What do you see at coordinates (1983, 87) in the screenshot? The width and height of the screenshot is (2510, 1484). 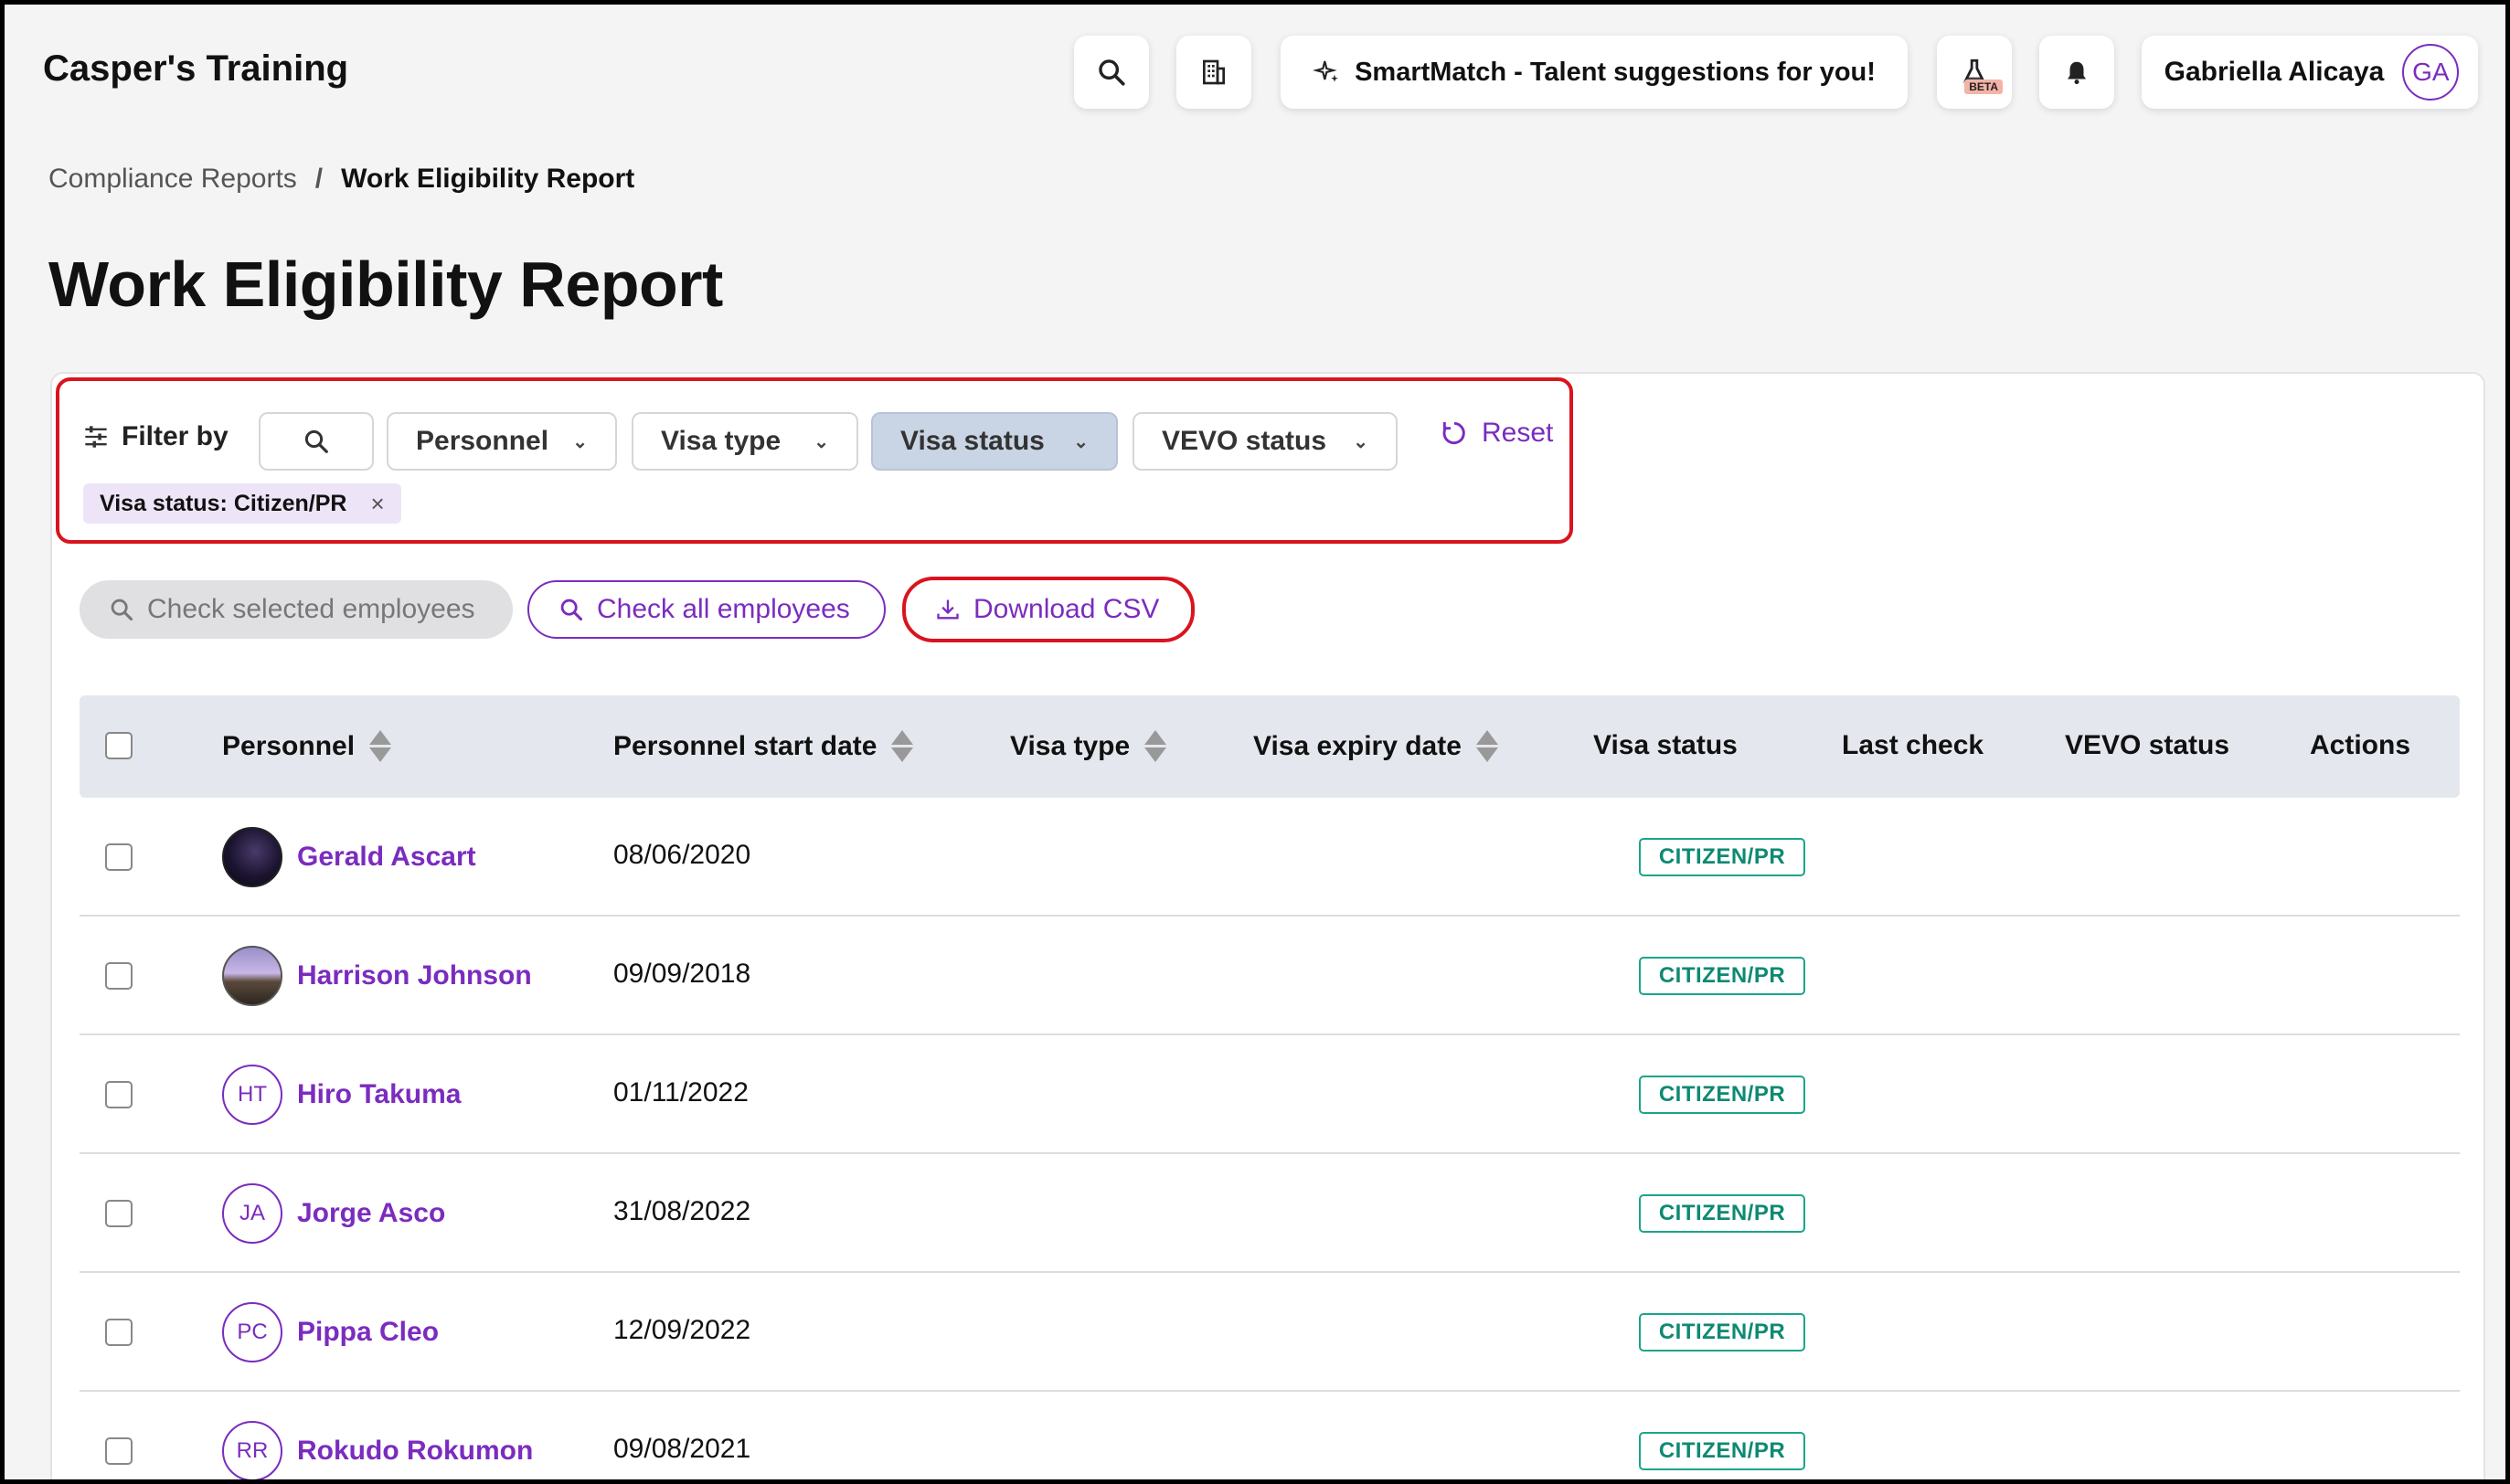 I see `beta-badge: BETA` at bounding box center [1983, 87].